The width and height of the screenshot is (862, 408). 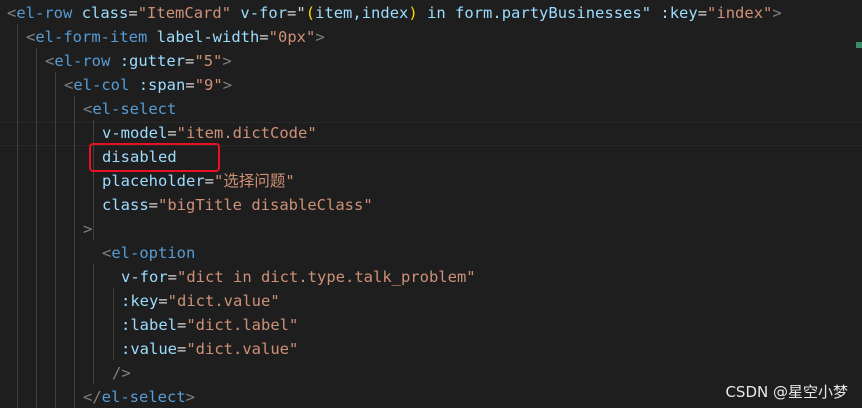 I want to click on token-tag: el-col, so click(x=101, y=85).